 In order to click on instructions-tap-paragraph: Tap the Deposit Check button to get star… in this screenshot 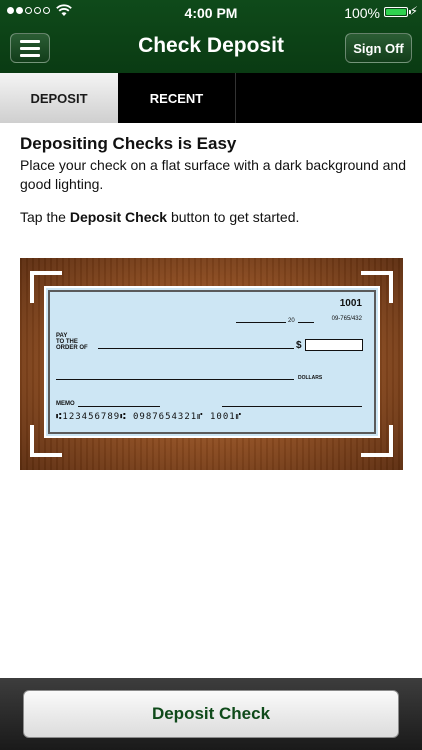, I will do `click(213, 217)`.